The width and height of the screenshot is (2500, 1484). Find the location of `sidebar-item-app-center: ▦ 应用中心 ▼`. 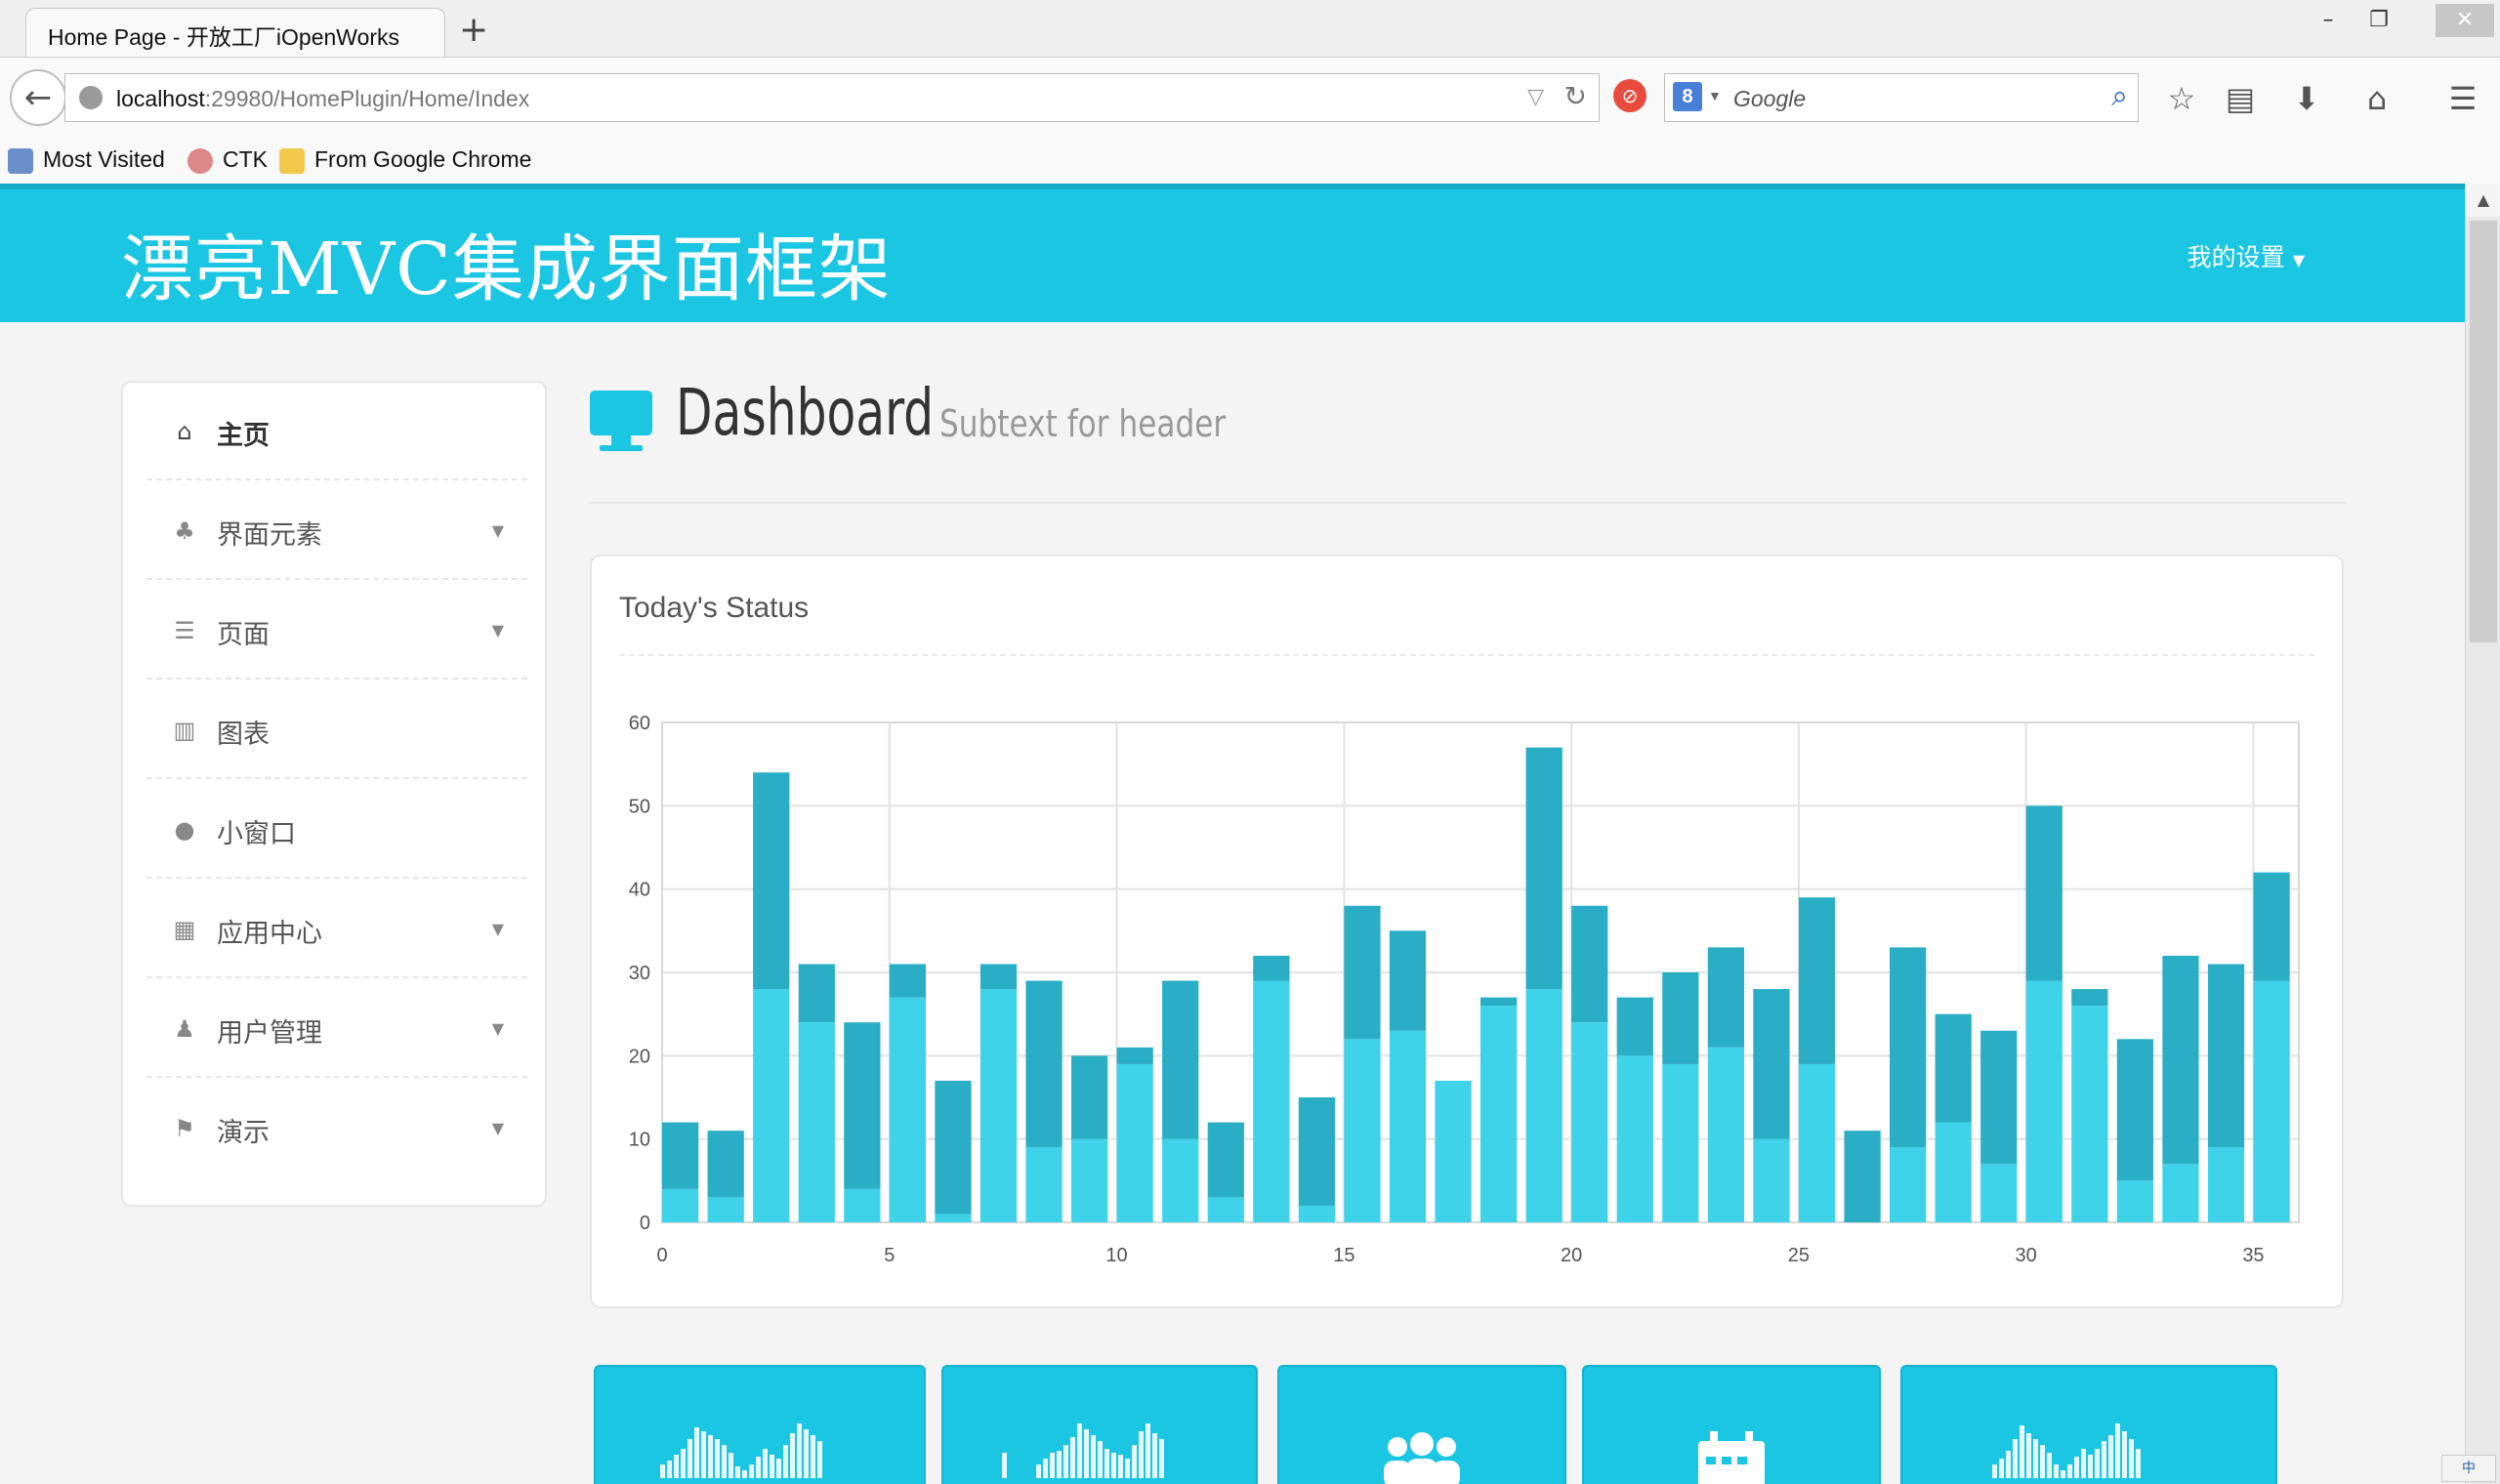

sidebar-item-app-center: ▦ 应用中心 ▼ is located at coordinates (336, 930).